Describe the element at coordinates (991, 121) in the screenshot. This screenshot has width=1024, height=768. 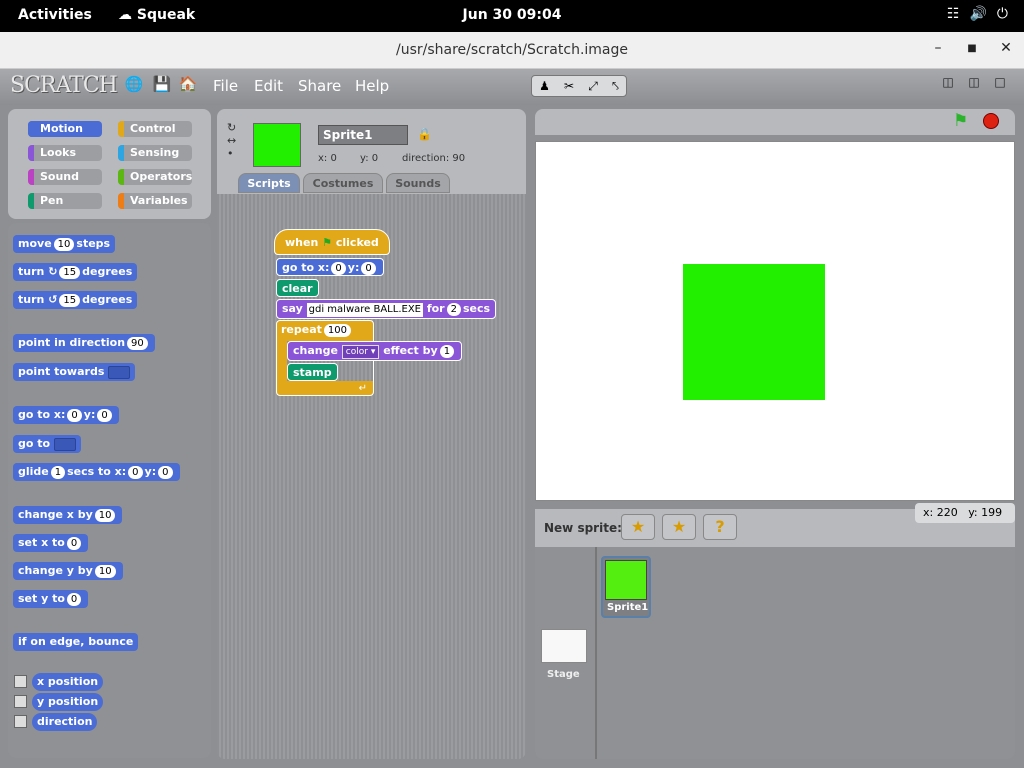
I see `stop-button` at that location.